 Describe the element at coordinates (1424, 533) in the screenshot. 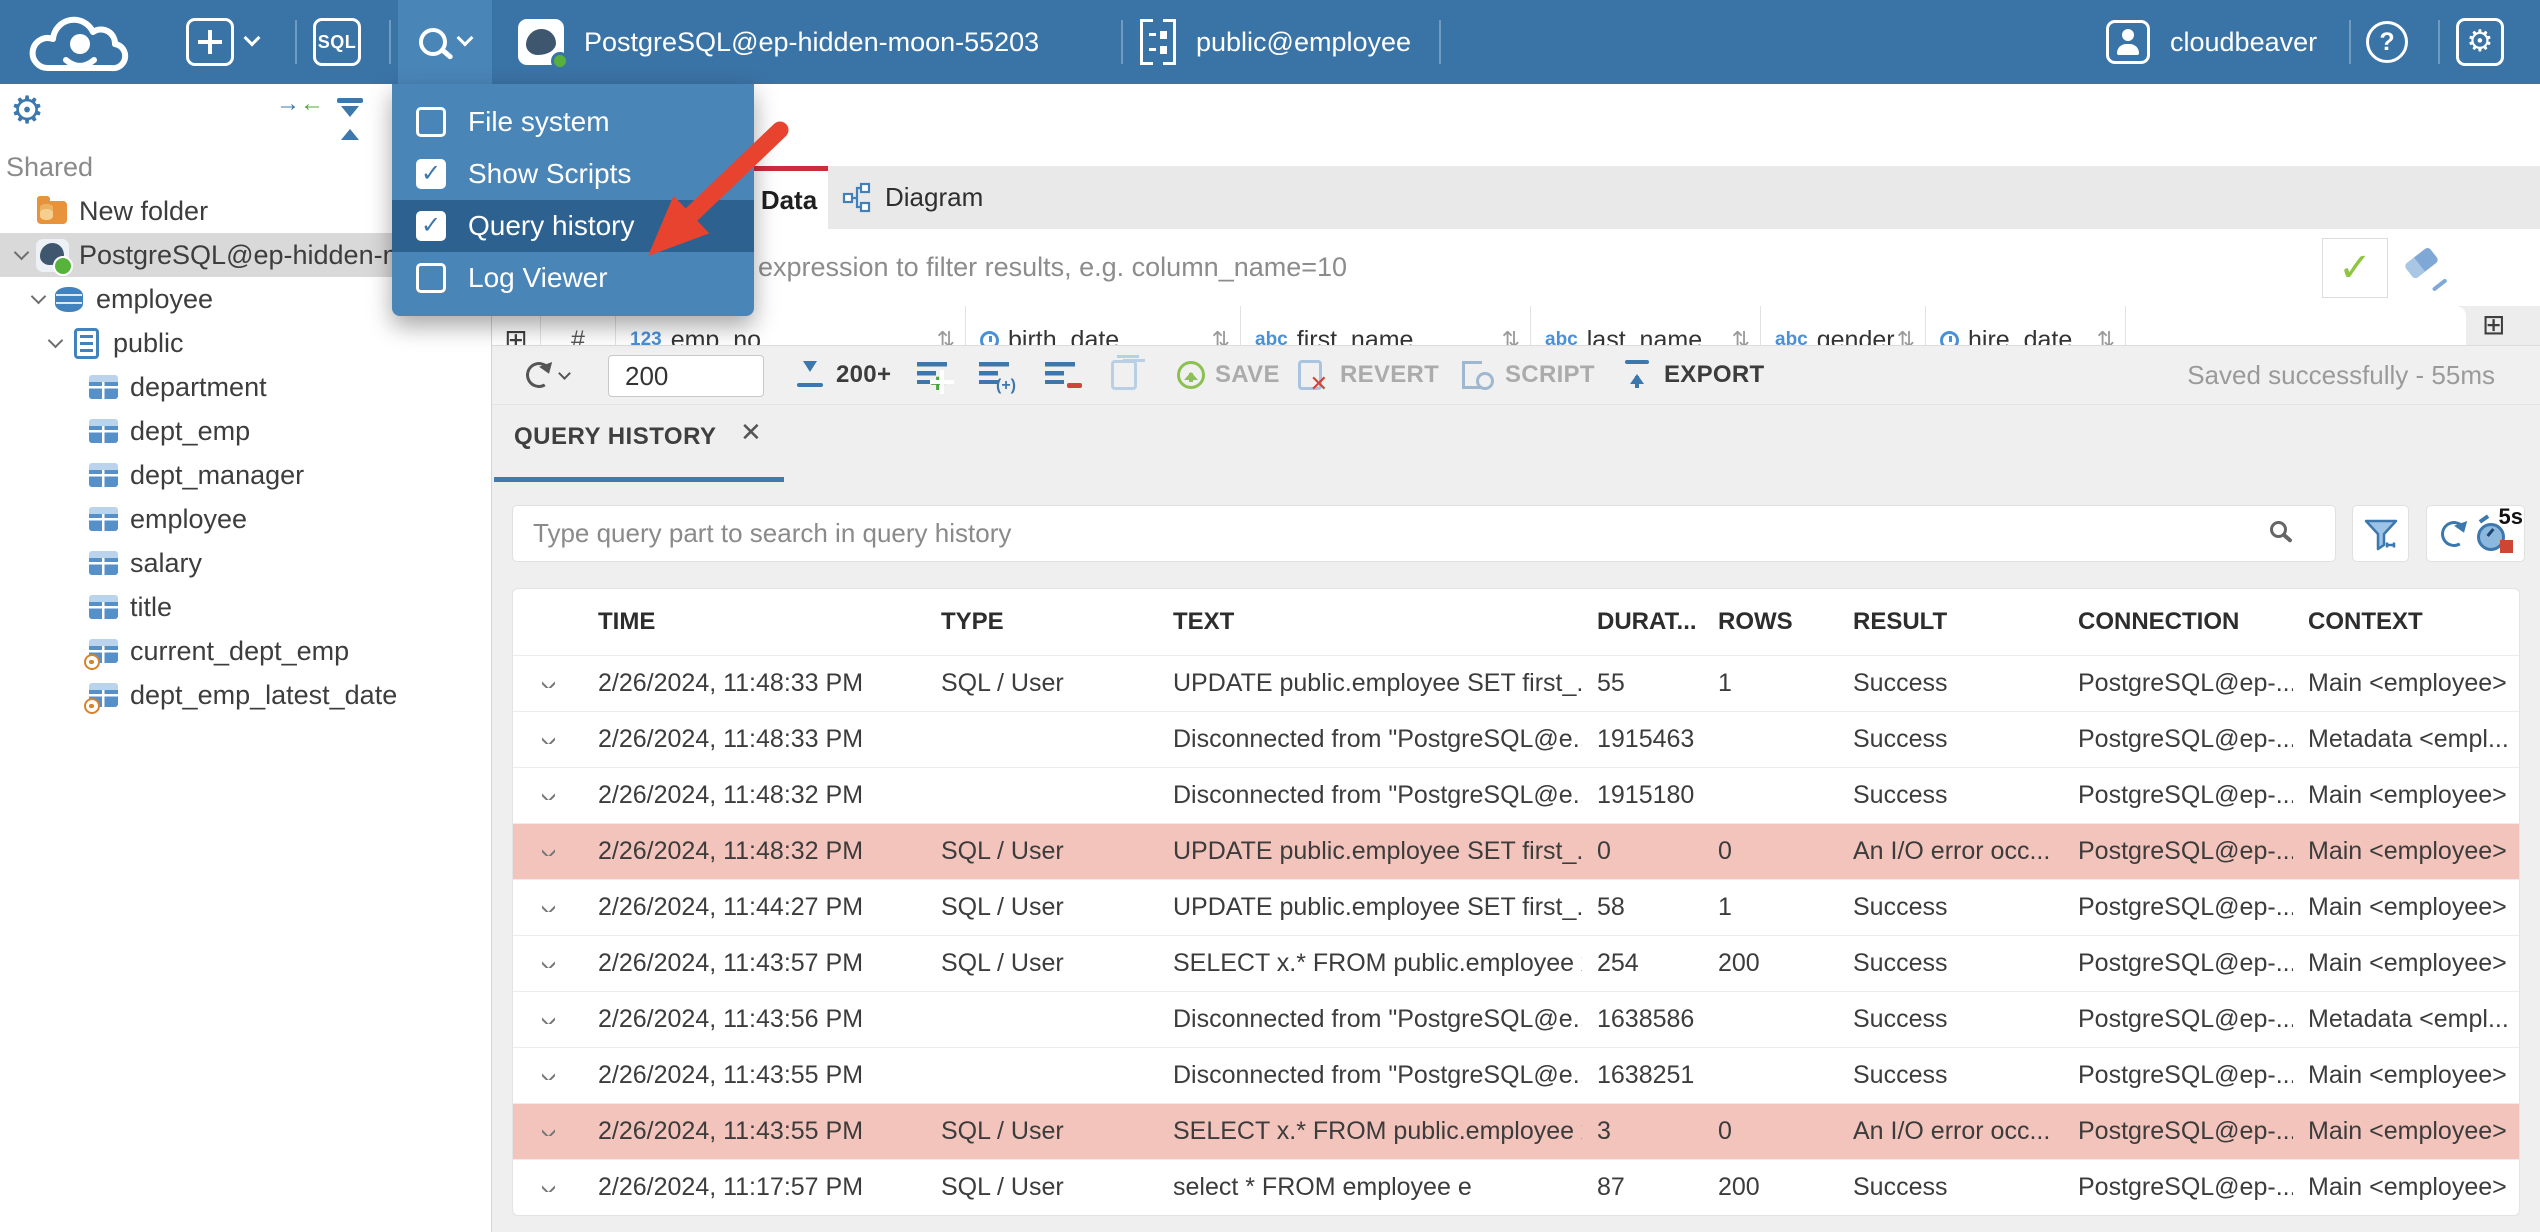

I see `query-history-search-input` at that location.